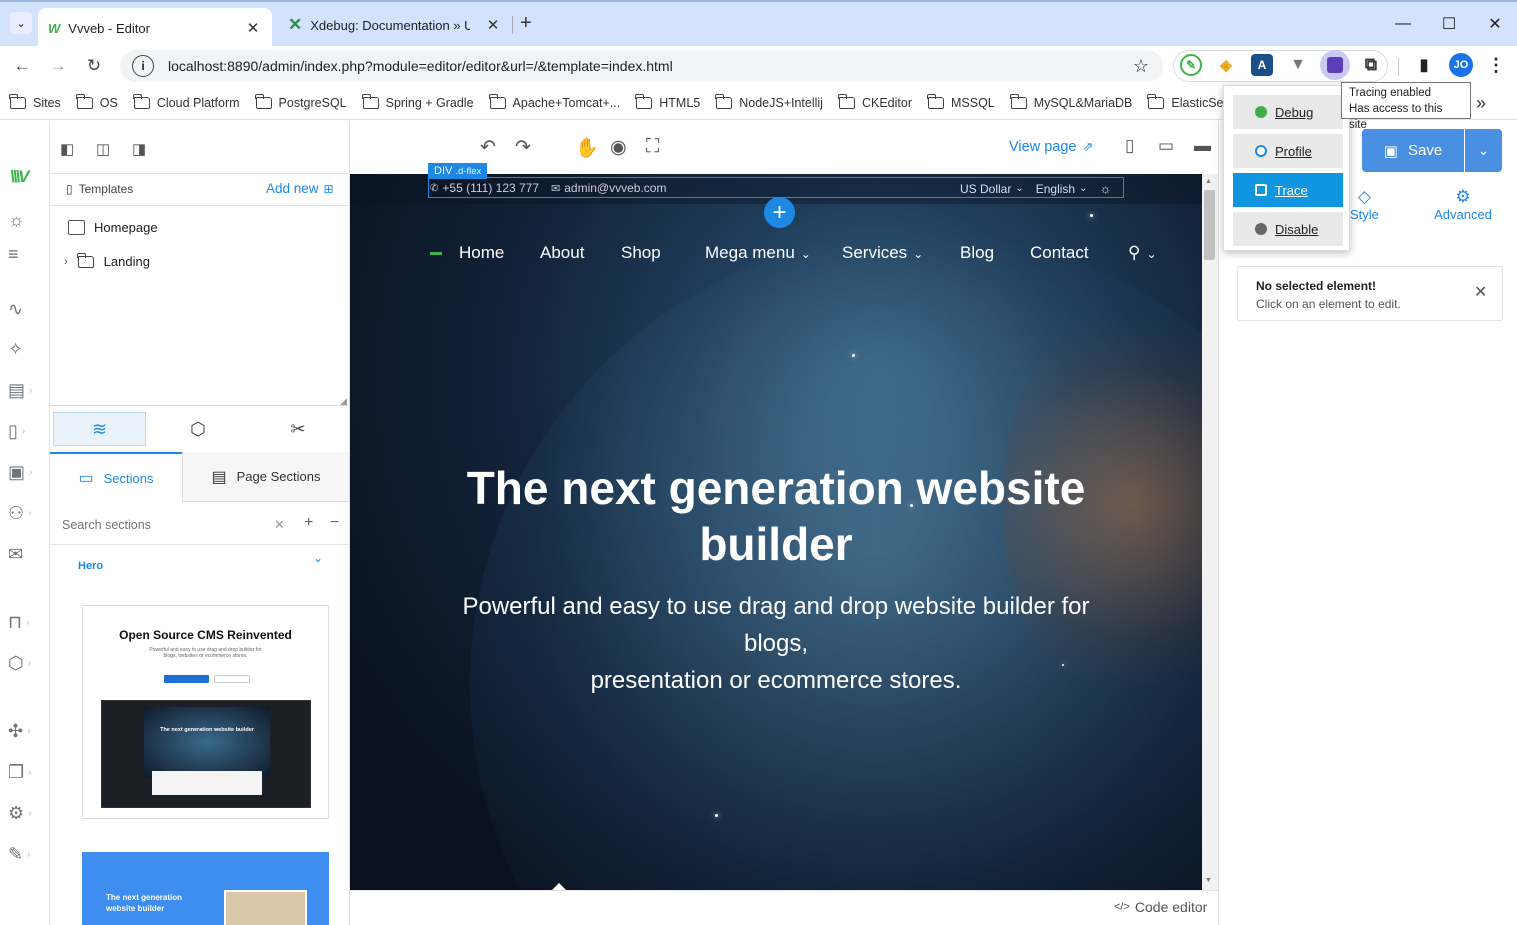 This screenshot has width=1517, height=925. What do you see at coordinates (308, 523) in the screenshot?
I see `expand-all-icon: +` at bounding box center [308, 523].